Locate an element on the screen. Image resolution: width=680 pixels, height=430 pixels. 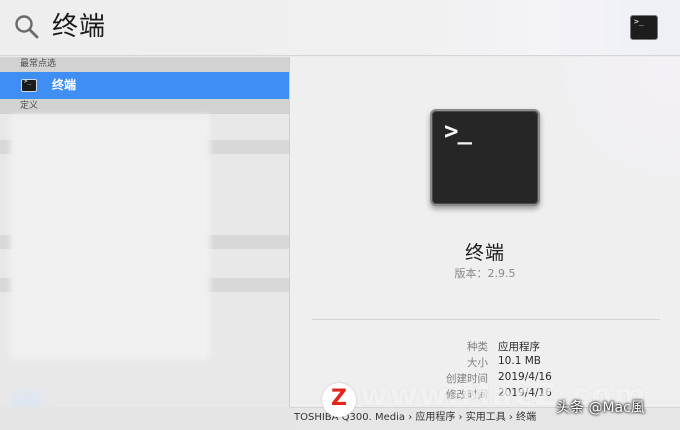
meta-row-kind: 种类 应用程序 is located at coordinates (485, 346).